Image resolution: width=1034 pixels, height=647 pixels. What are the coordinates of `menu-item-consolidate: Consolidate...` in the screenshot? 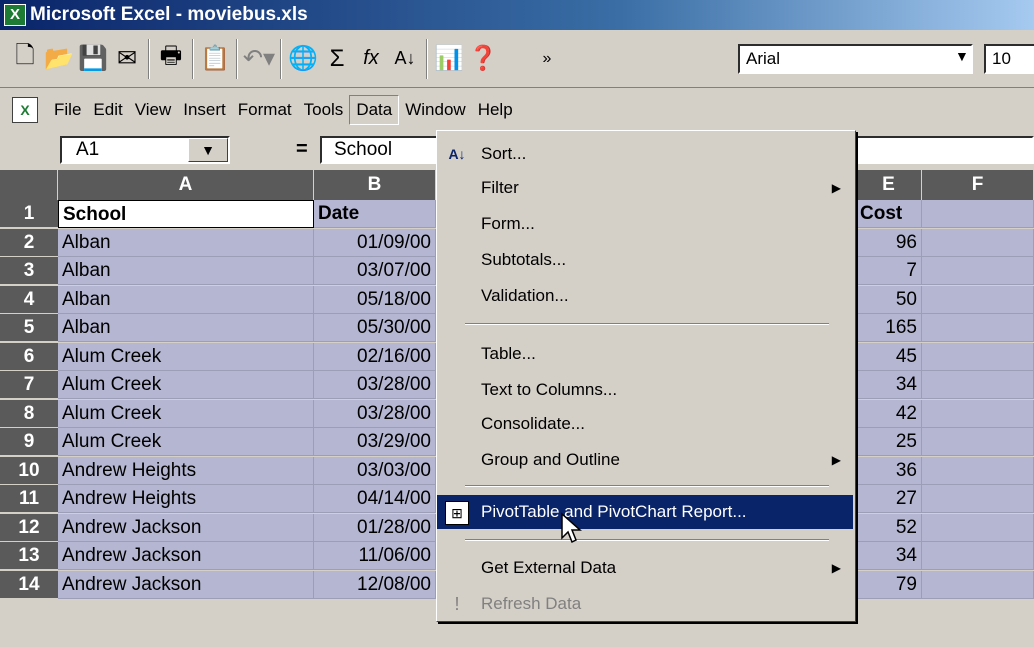 It's located at (645, 424).